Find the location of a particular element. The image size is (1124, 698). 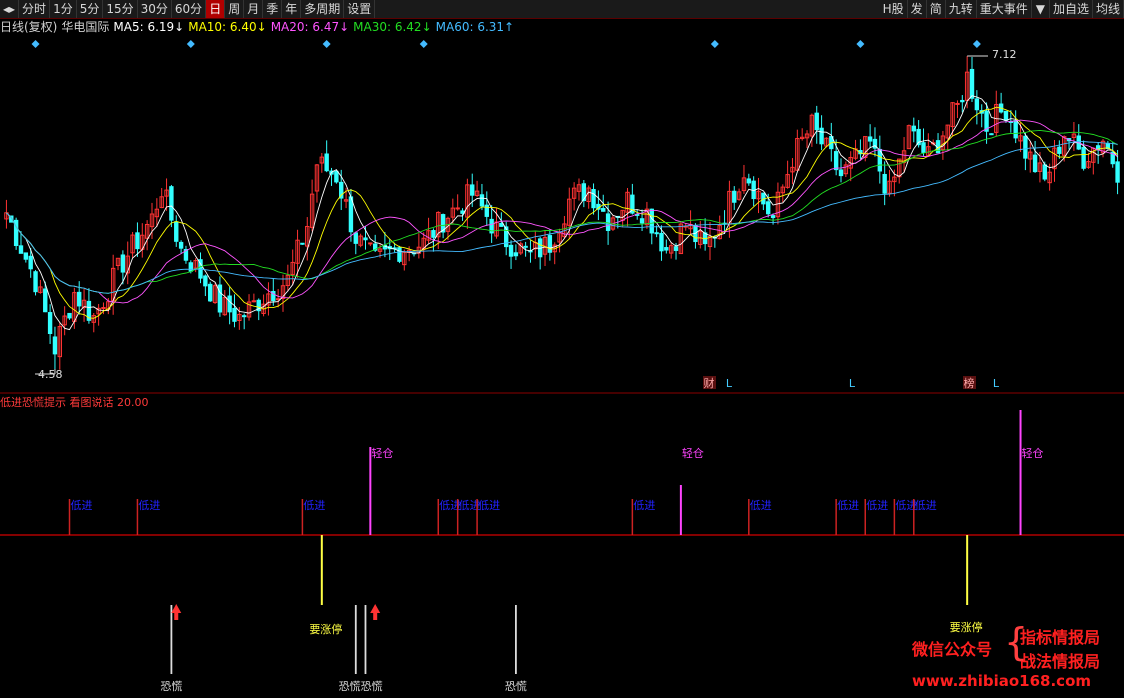

watermark-name-2: 战法情报局 is located at coordinates (1060, 661).